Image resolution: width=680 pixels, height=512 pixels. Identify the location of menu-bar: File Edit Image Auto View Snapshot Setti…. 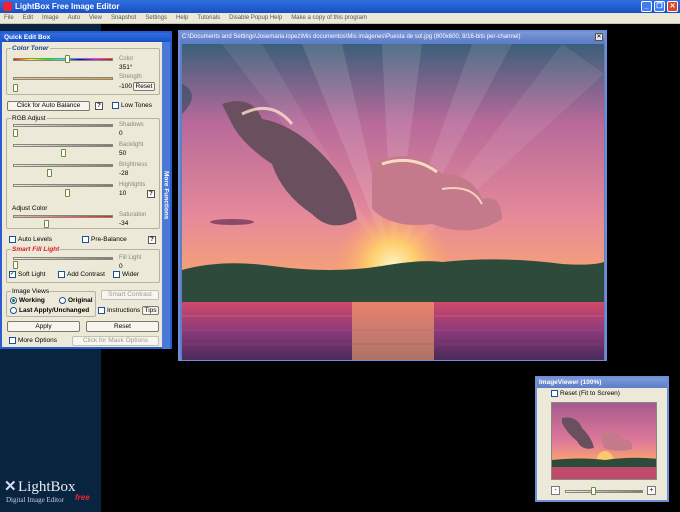
(340, 18).